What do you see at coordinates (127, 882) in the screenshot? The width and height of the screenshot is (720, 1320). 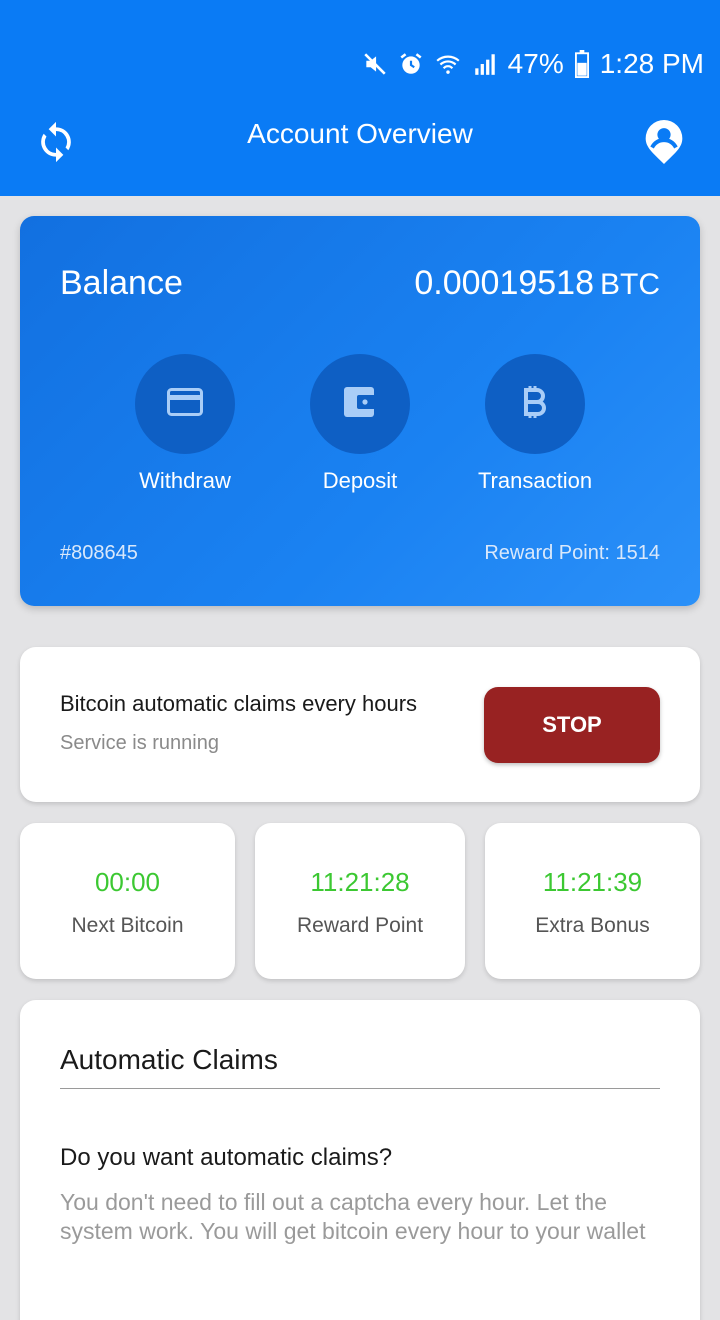 I see `timer-value: 00:00` at bounding box center [127, 882].